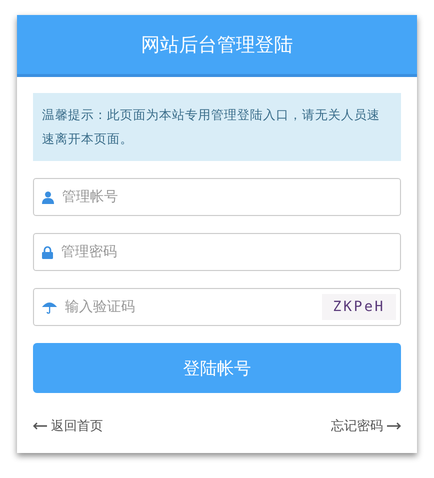 This screenshot has height=478, width=434. What do you see at coordinates (40, 426) in the screenshot?
I see `left-arrow-icon` at bounding box center [40, 426].